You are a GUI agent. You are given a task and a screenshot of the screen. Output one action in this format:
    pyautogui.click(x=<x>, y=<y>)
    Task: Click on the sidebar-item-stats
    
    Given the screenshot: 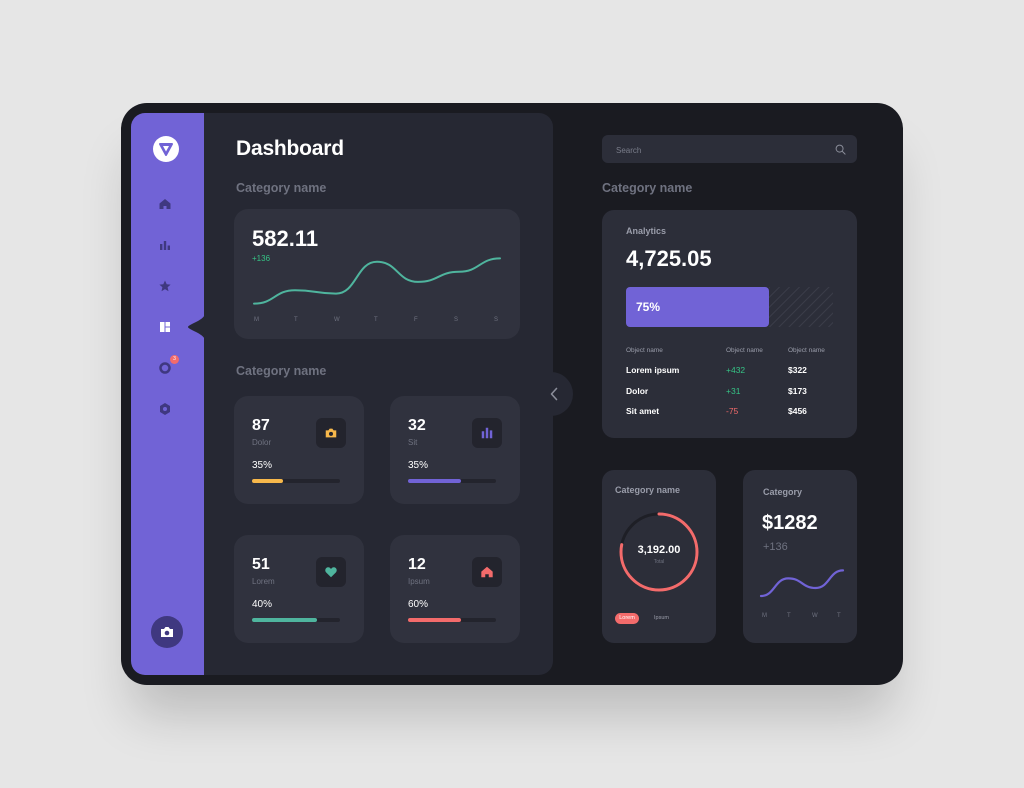 What is the action you would take?
    pyautogui.click(x=165, y=245)
    